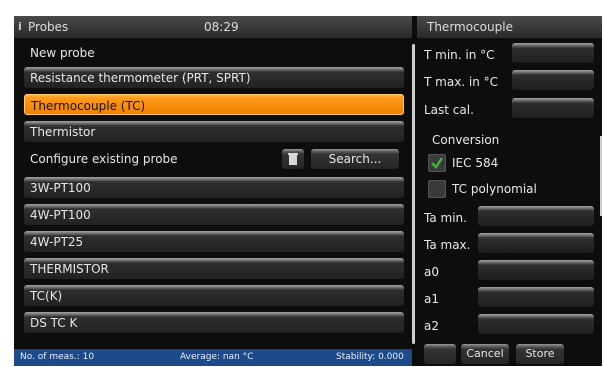 This screenshot has width=604, height=367. What do you see at coordinates (214, 295) in the screenshot?
I see `existing-probe-item: TC(K)` at bounding box center [214, 295].